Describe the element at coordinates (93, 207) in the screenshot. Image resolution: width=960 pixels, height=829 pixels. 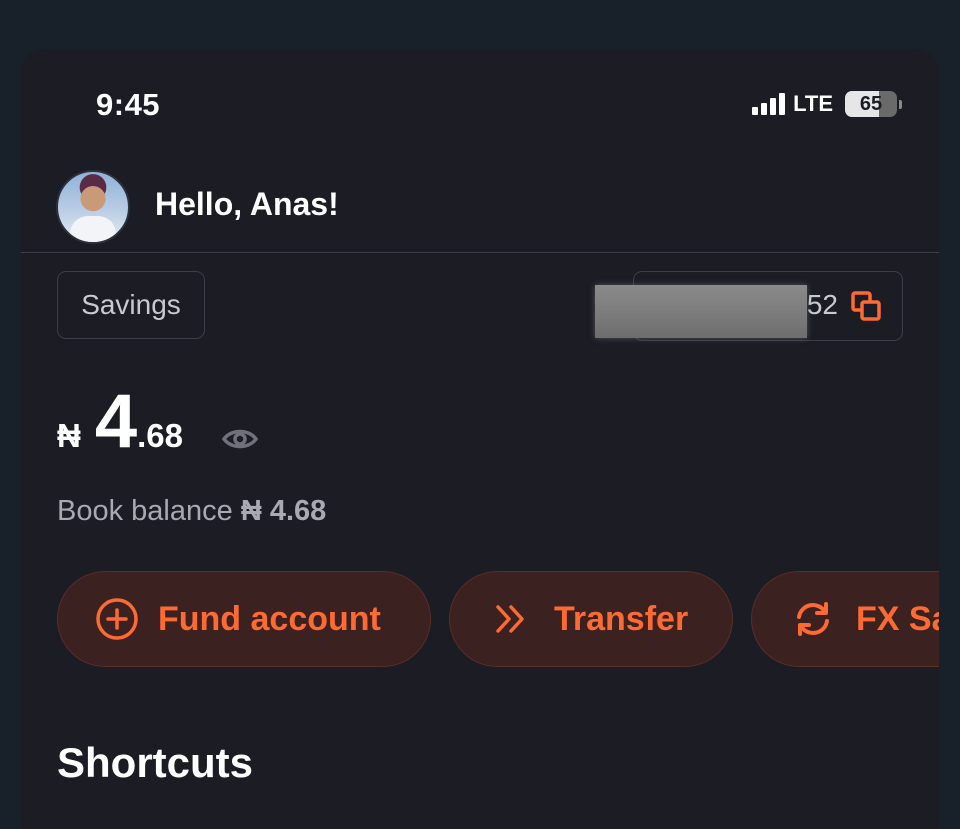
I see `avatar` at that location.